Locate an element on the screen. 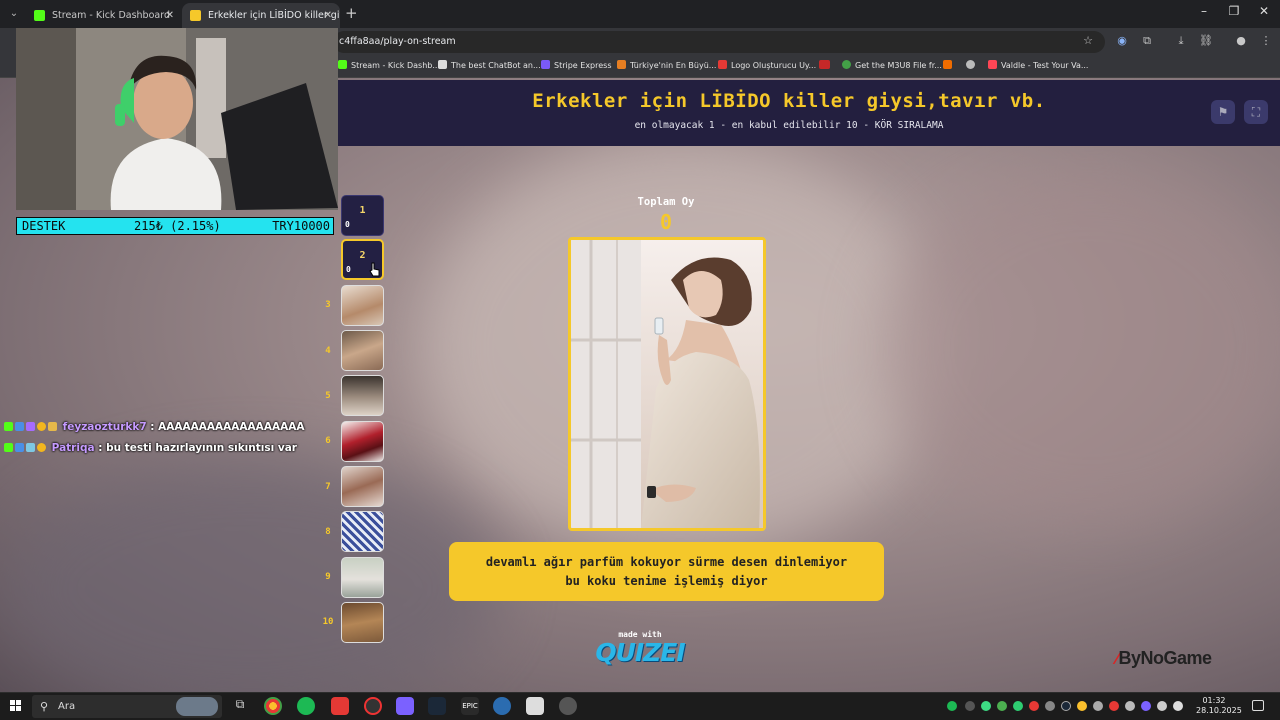 The width and height of the screenshot is (1280, 720). chat-username: Patriqa is located at coordinates (73, 448).